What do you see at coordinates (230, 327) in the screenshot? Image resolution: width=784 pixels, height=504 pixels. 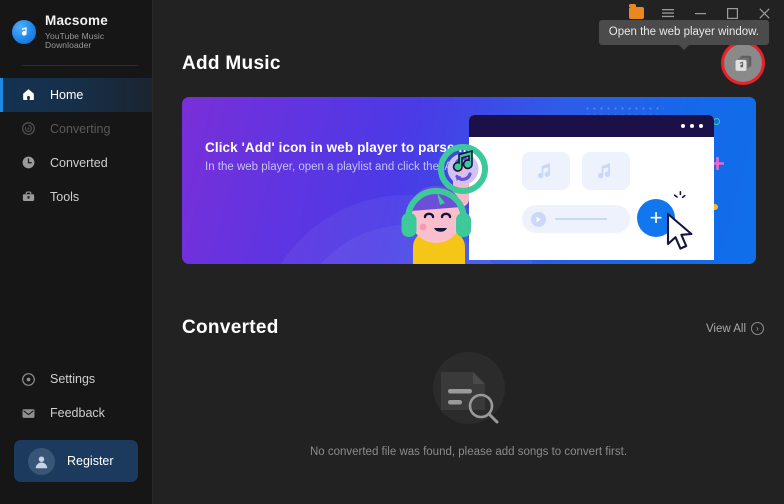 I see `converted-title: Converted` at bounding box center [230, 327].